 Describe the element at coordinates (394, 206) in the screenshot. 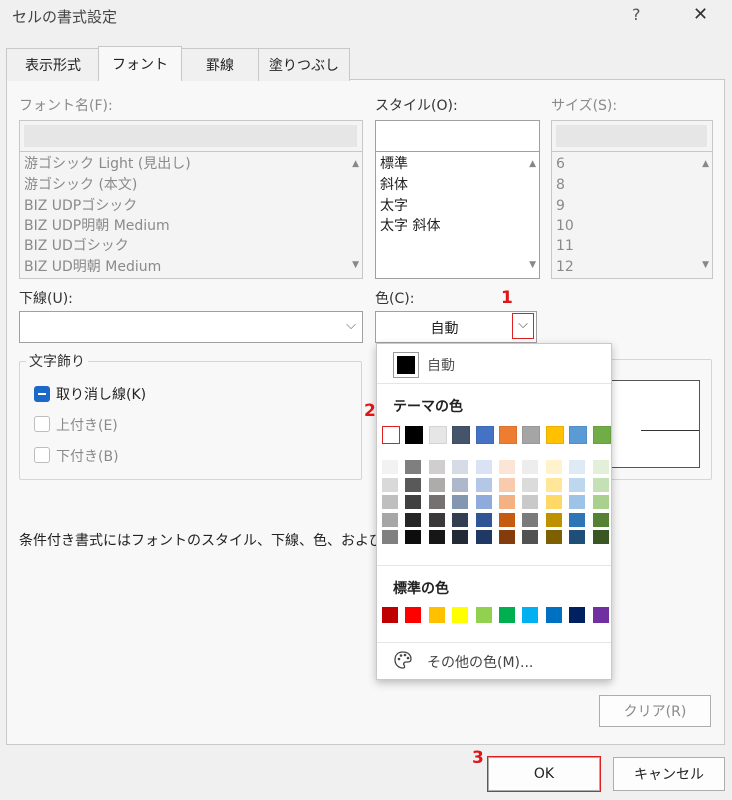

I see `list-item: 太字` at that location.